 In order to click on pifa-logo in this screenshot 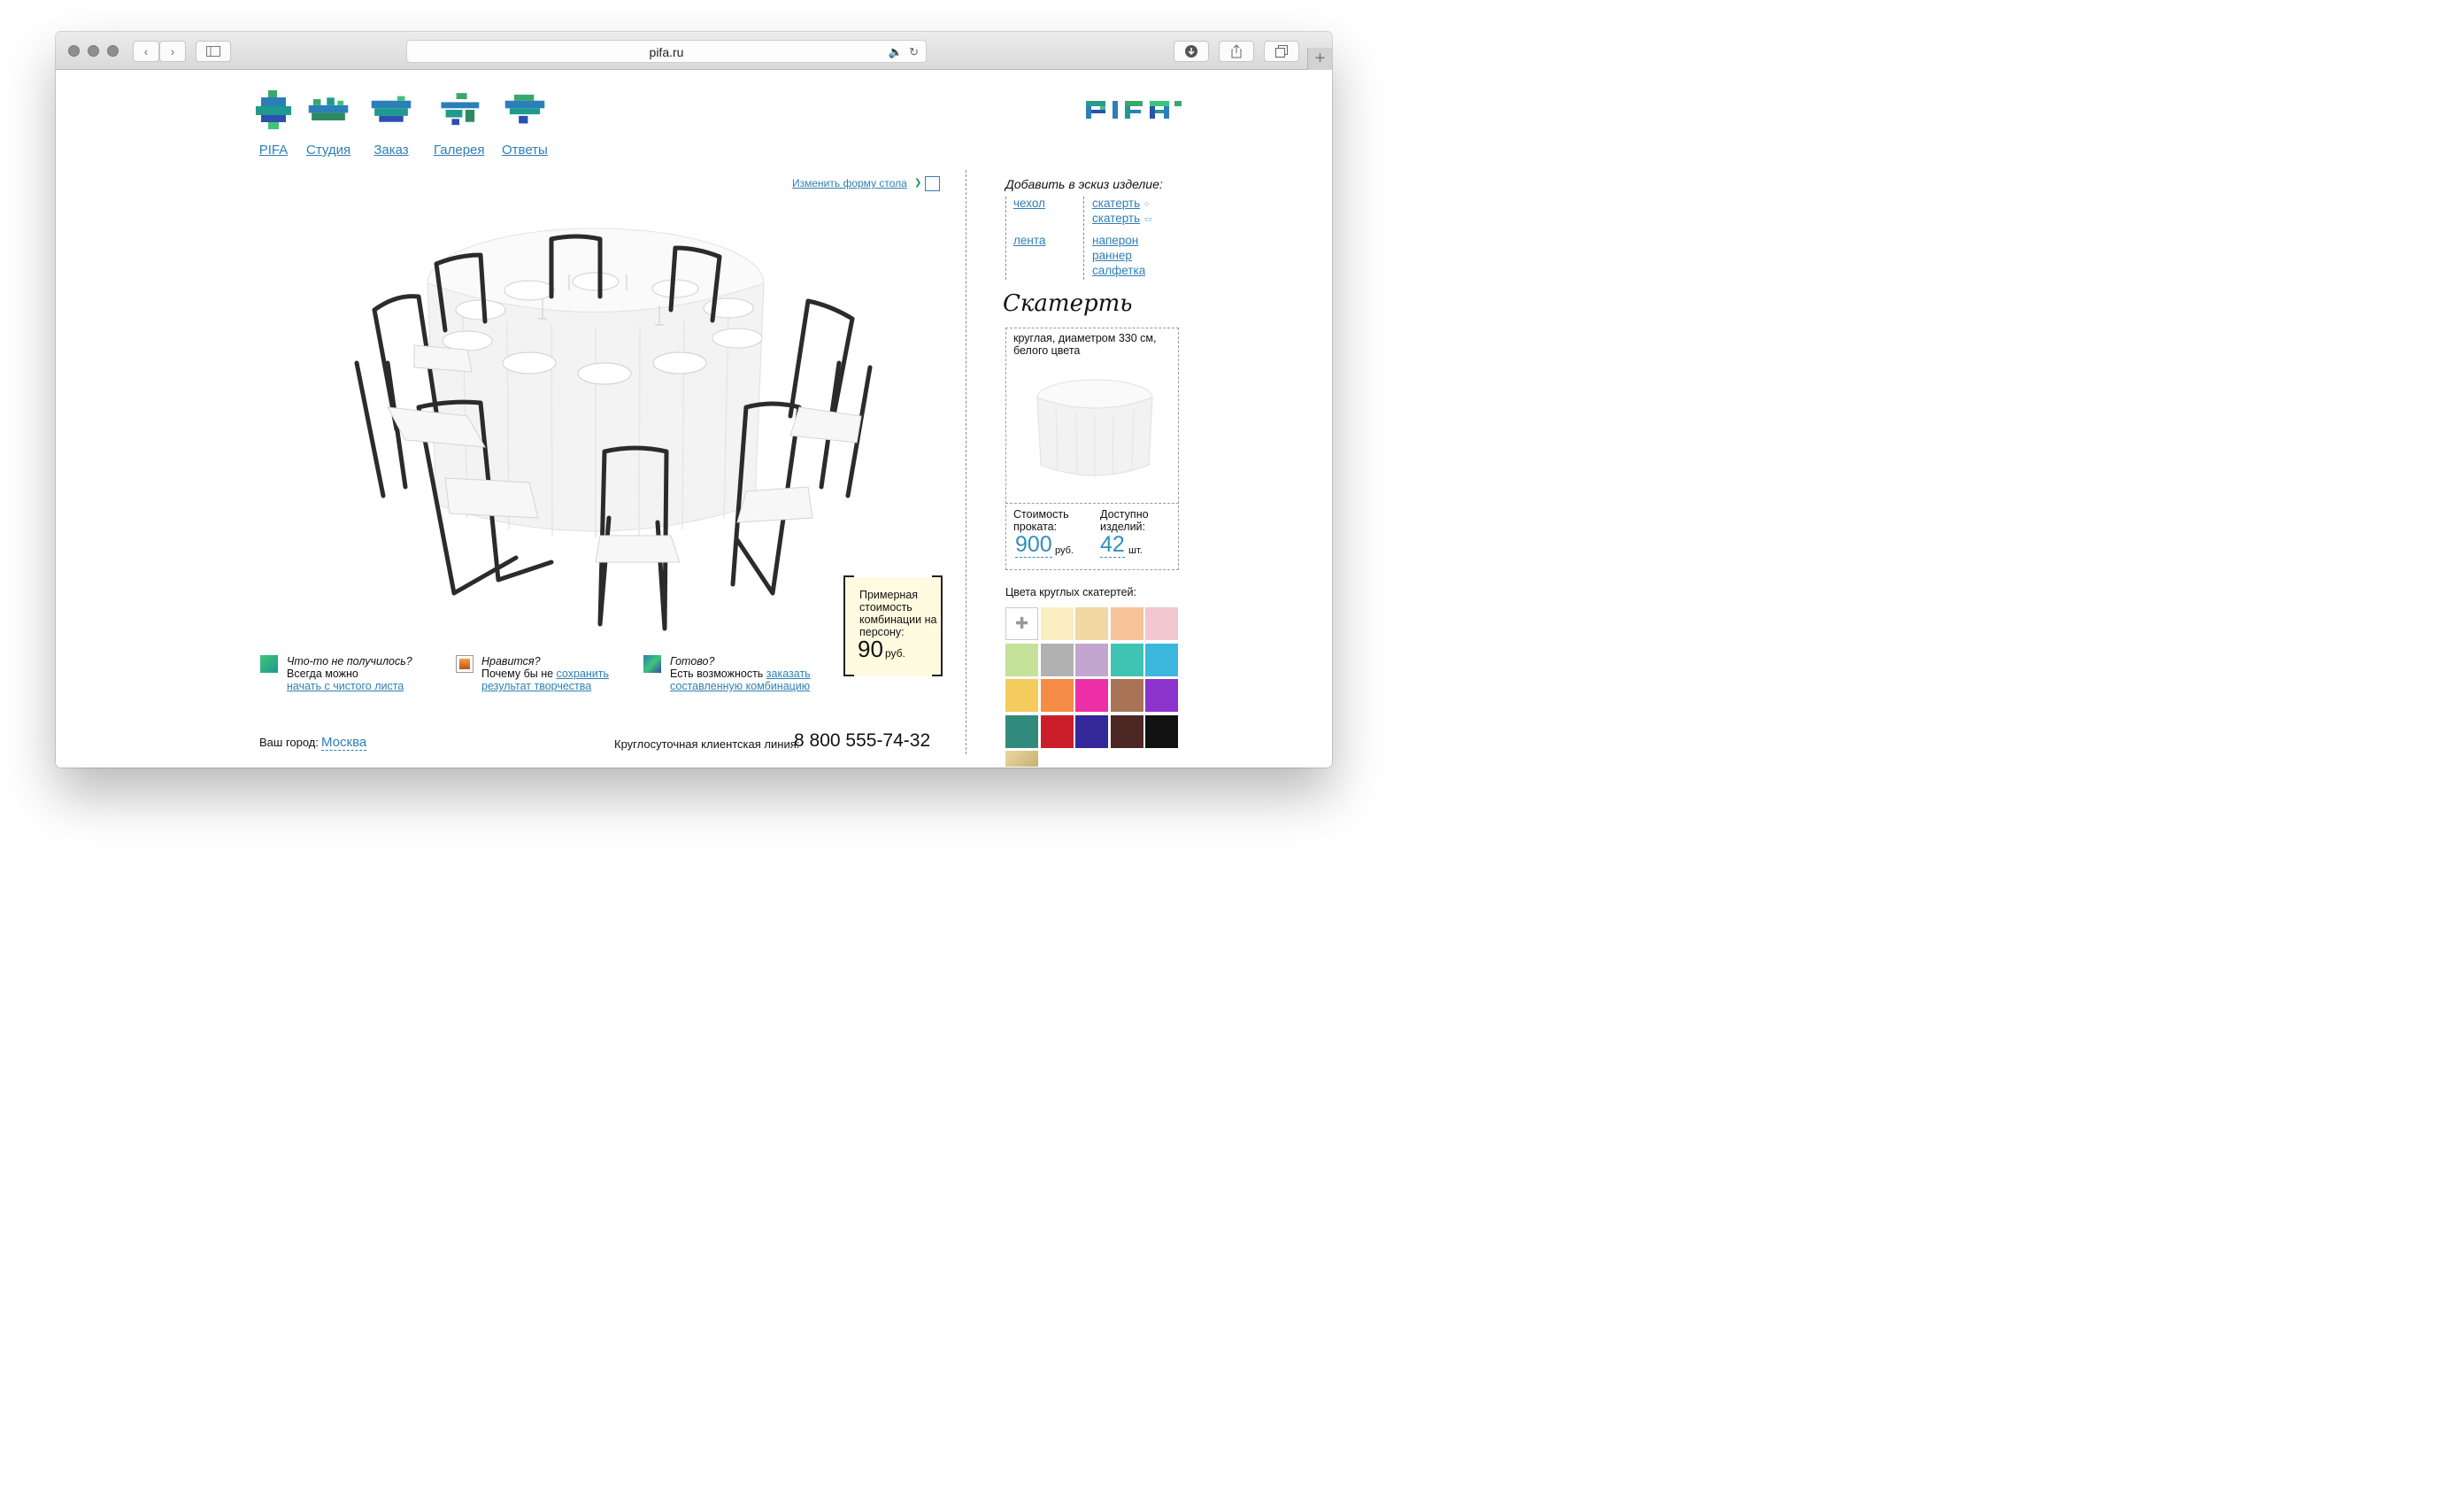, I will do `click(1135, 110)`.